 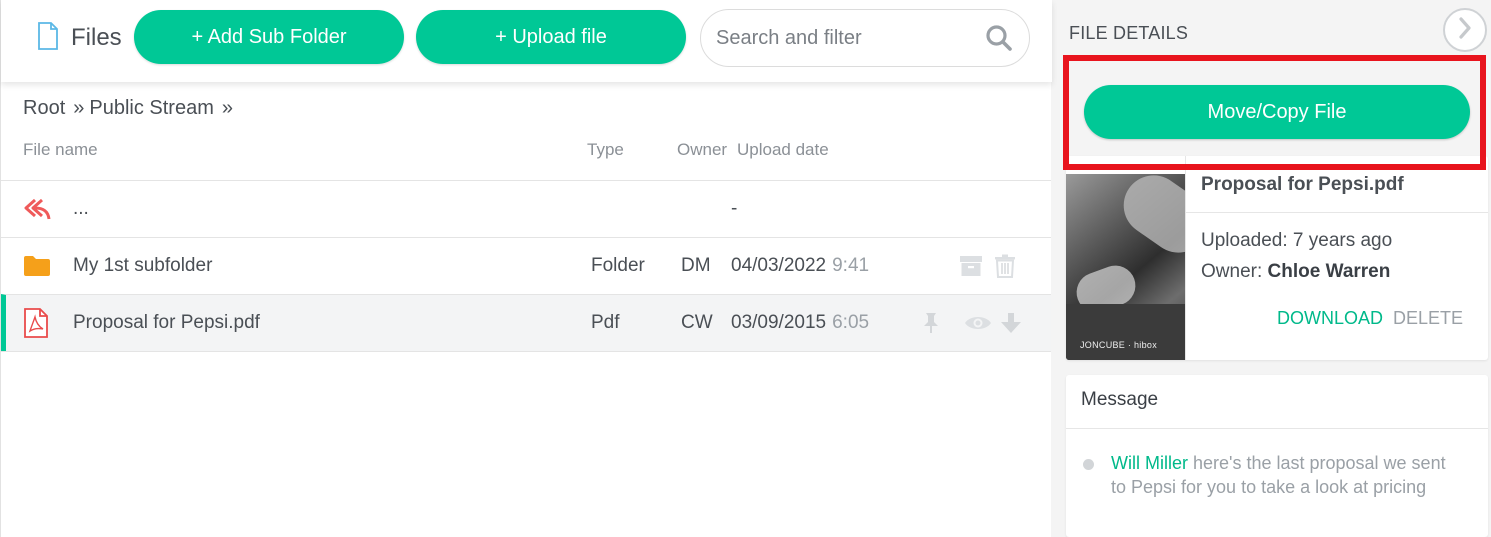 What do you see at coordinates (1148, 219) in the screenshot?
I see `thumbnail-shape` at bounding box center [1148, 219].